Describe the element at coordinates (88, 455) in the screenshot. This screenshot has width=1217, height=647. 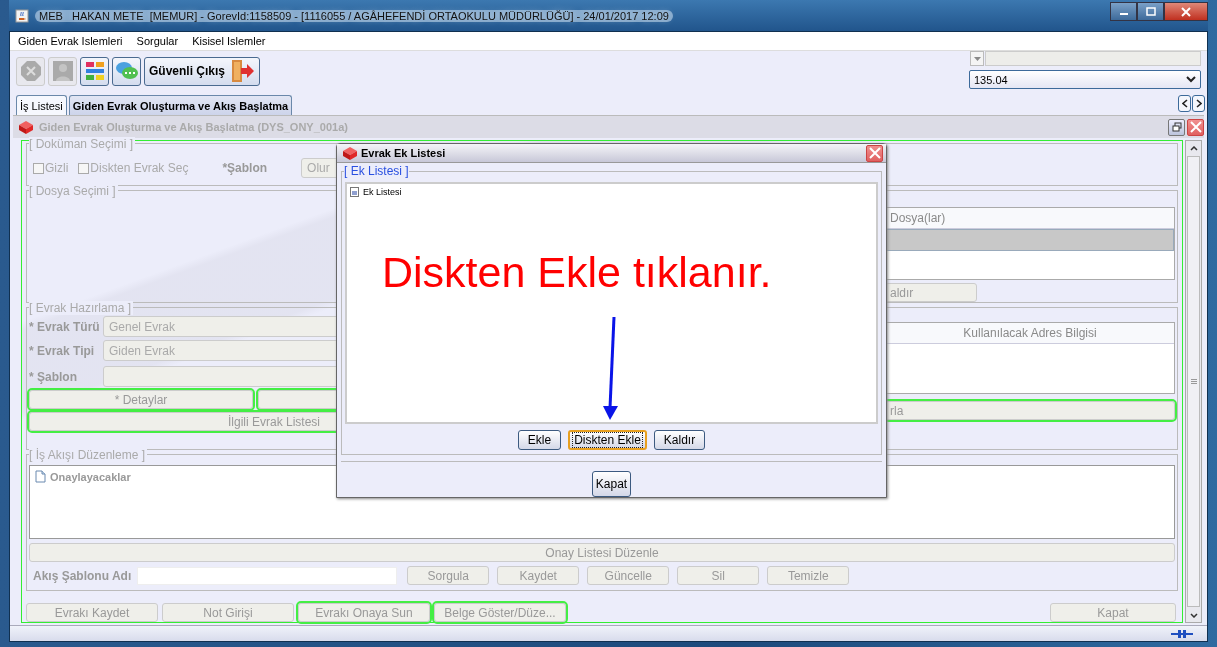
I see `section-legend: [ İş Akışı Düzenleme ]` at that location.